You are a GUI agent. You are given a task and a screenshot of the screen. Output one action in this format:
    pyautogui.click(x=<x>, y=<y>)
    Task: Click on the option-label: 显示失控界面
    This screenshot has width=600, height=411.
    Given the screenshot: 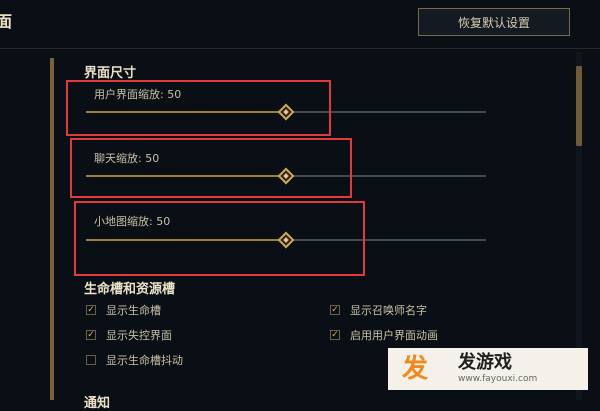 What is the action you would take?
    pyautogui.click(x=139, y=335)
    